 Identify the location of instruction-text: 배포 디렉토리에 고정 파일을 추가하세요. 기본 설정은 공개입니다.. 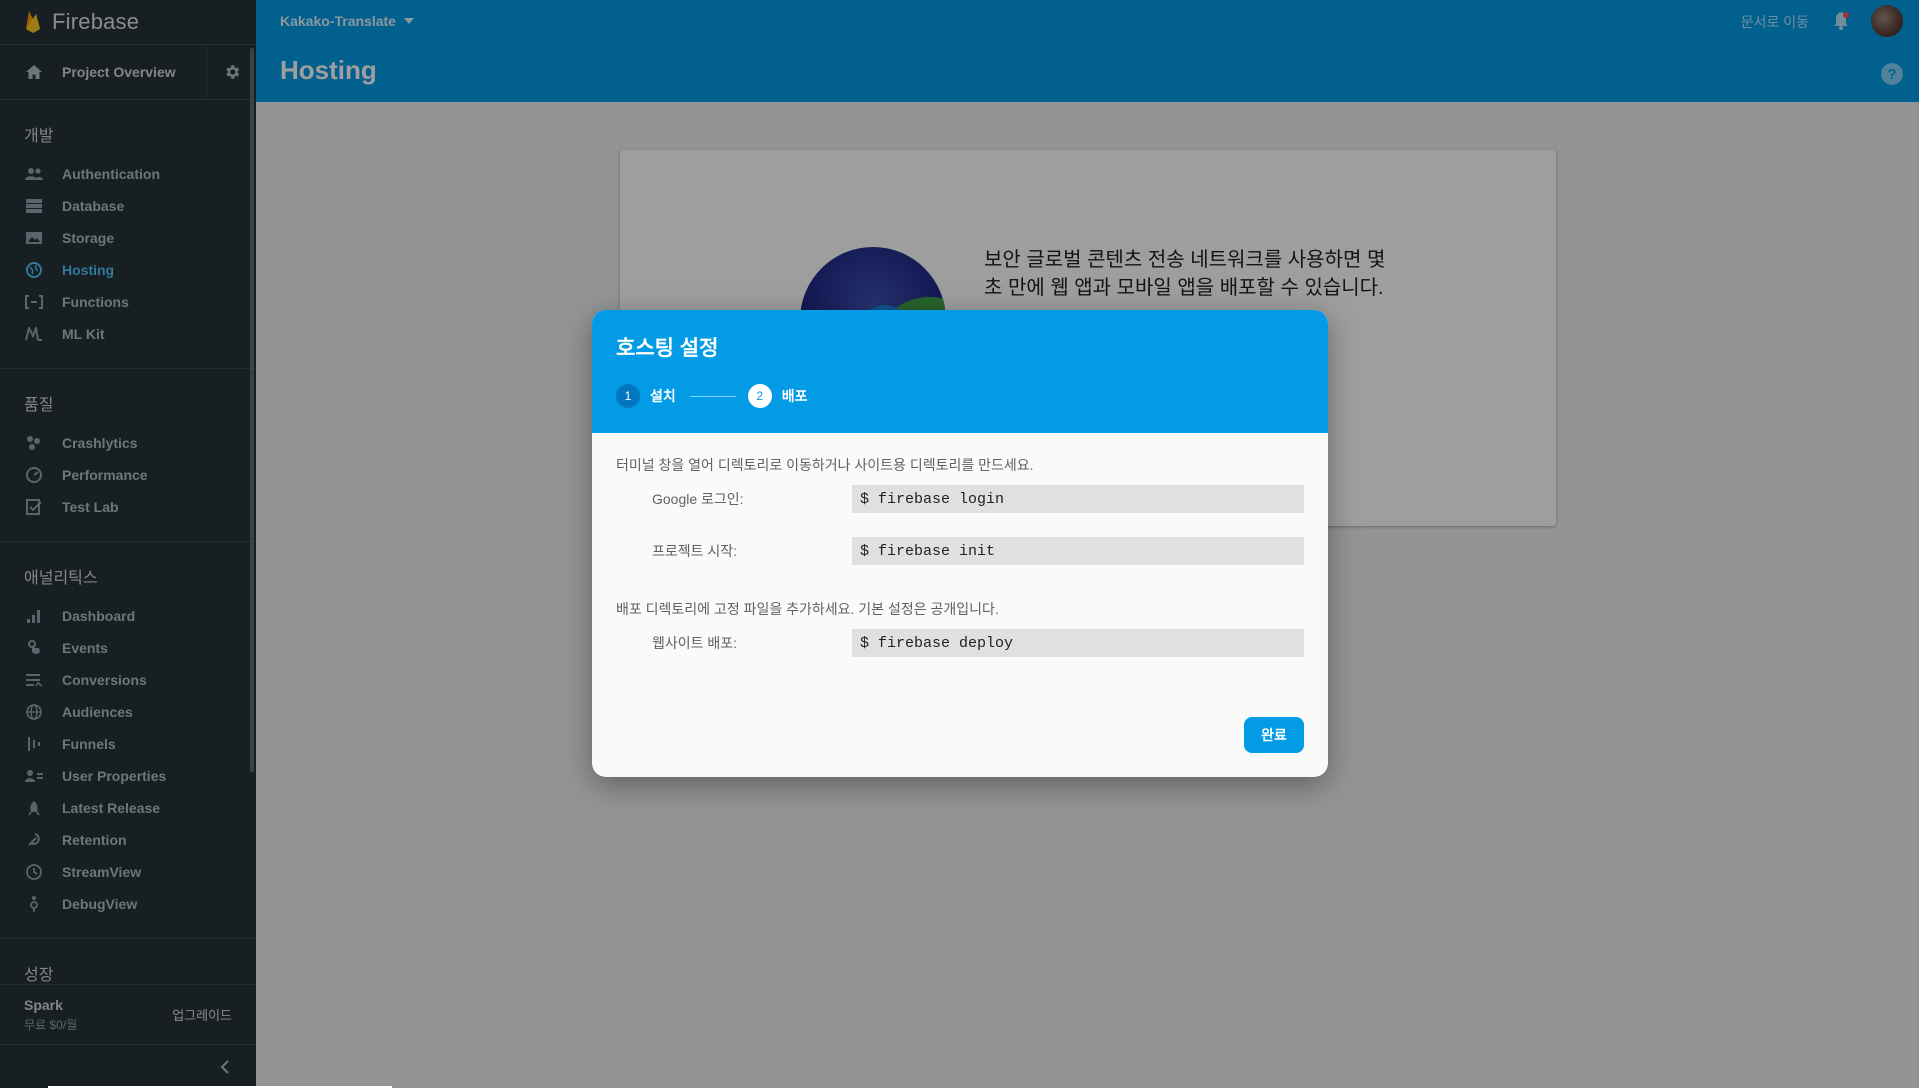
(807, 609).